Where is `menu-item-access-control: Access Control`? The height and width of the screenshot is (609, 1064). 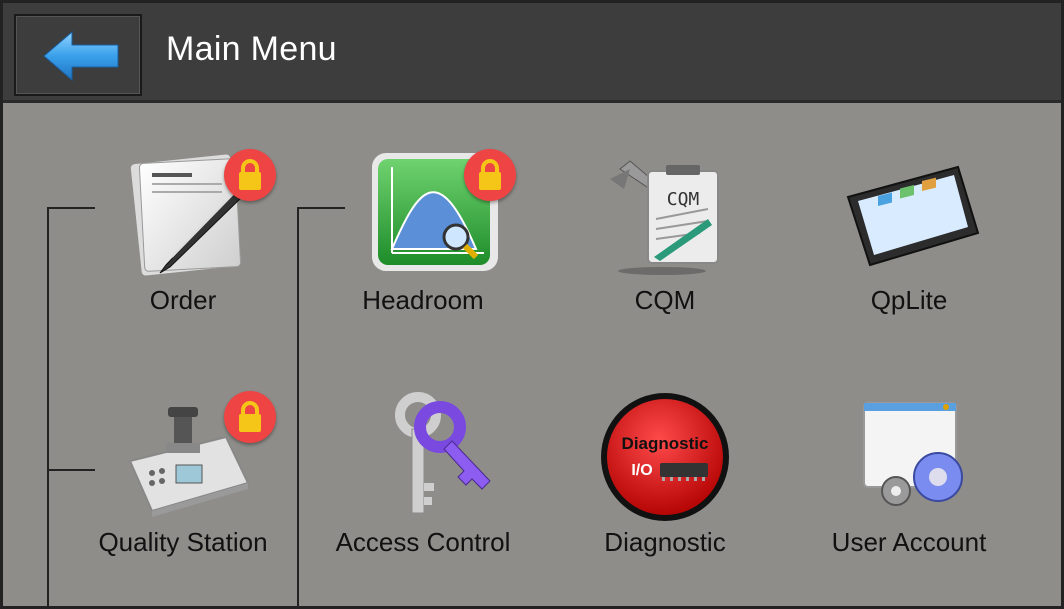 menu-item-access-control: Access Control is located at coordinates (423, 474).